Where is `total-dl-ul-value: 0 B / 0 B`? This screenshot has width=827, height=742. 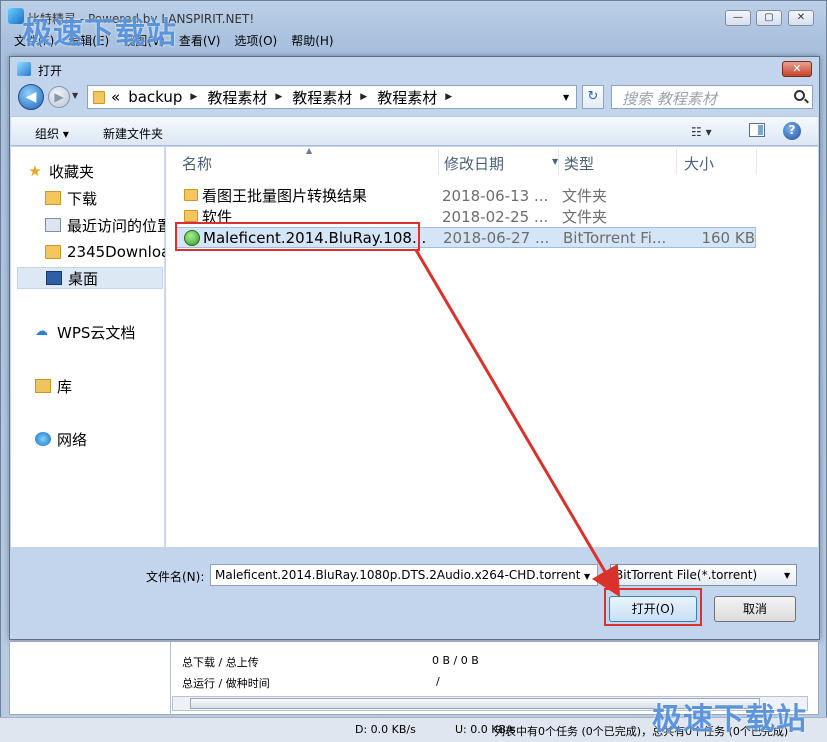 total-dl-ul-value: 0 B / 0 B is located at coordinates (455, 660).